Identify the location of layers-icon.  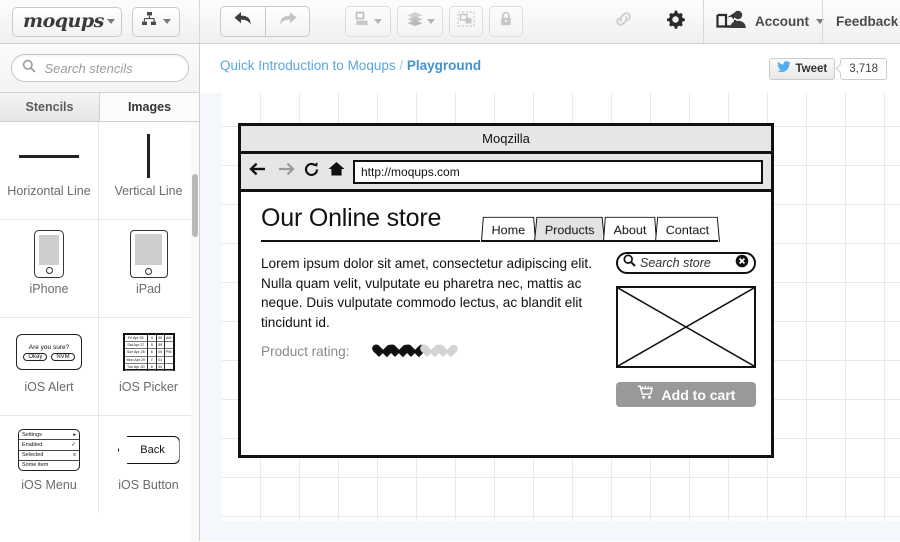
(415, 21).